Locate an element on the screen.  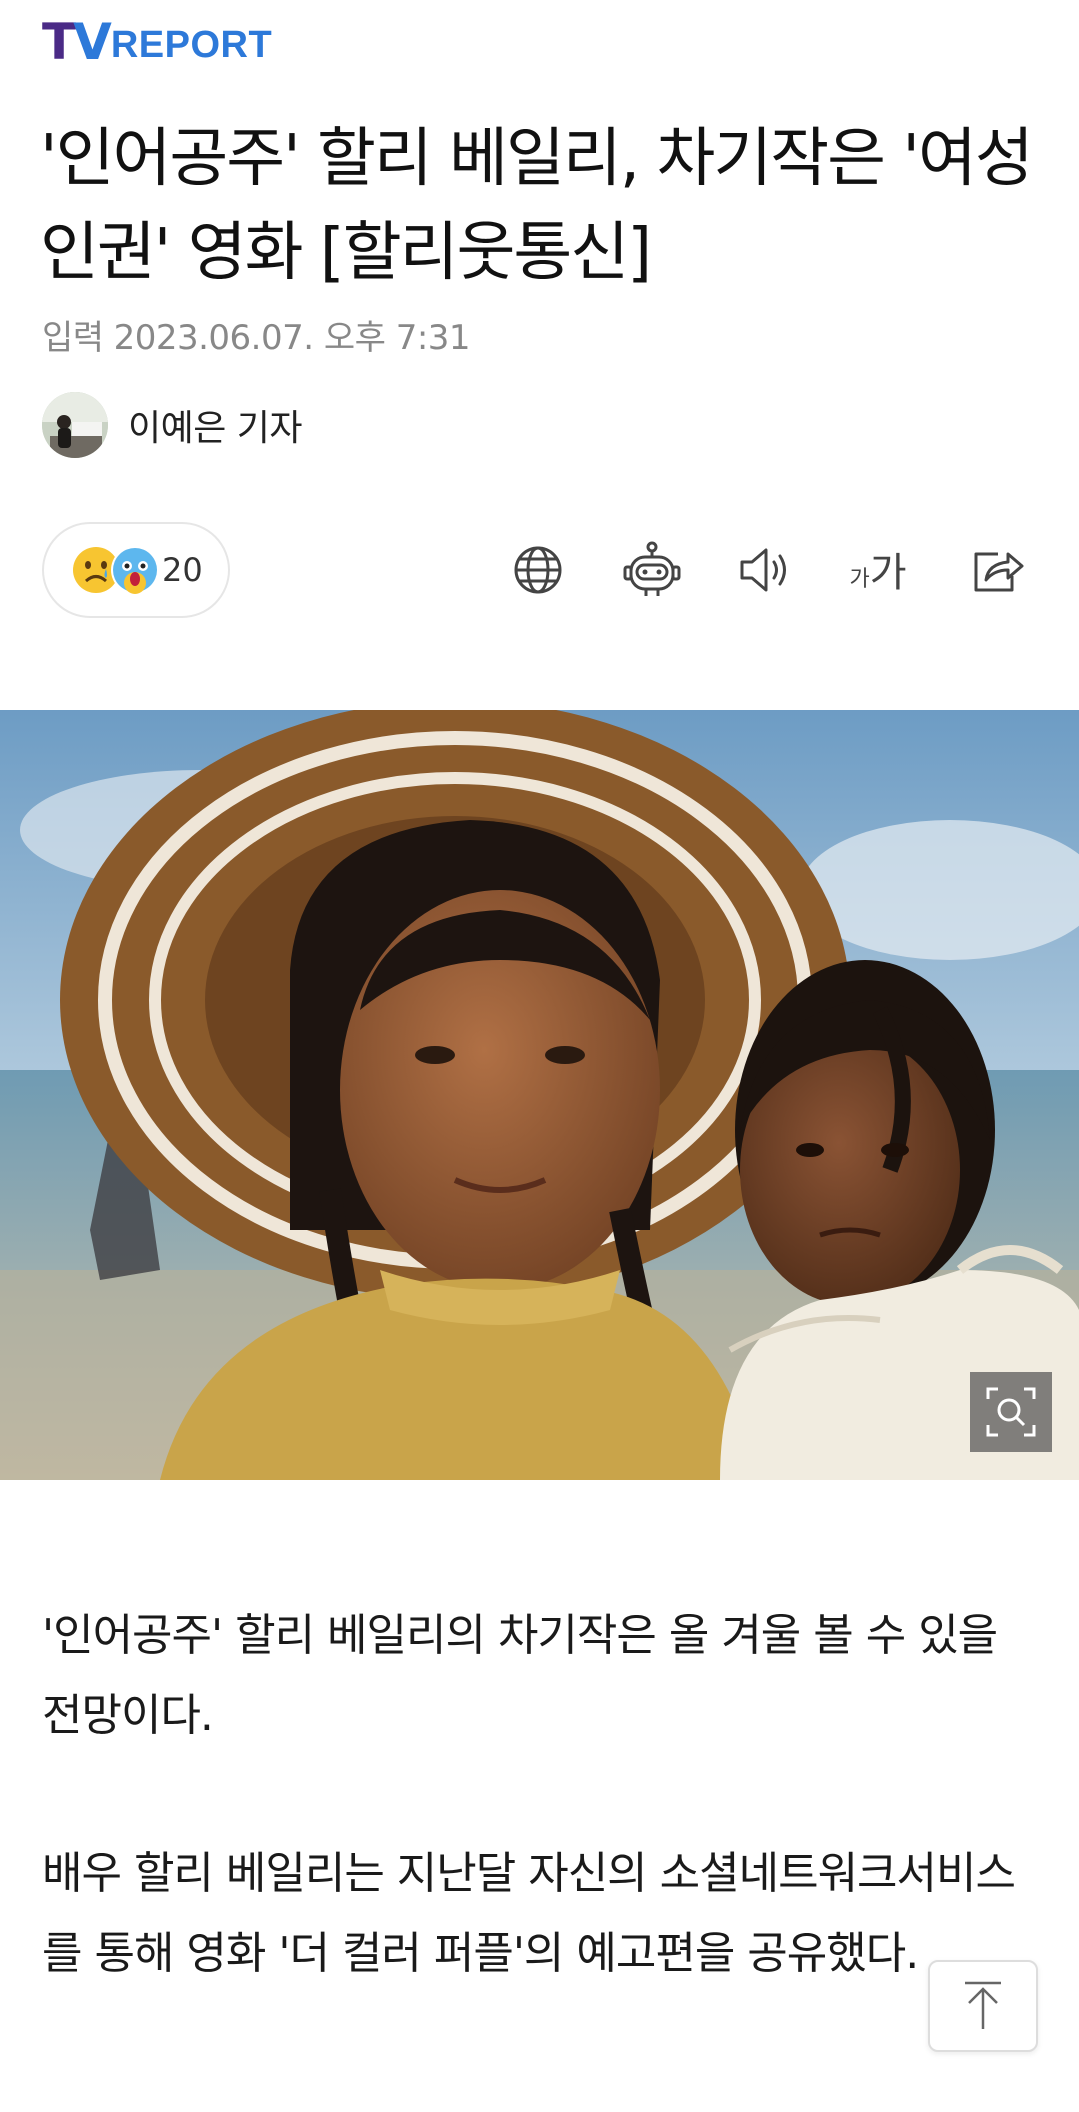
share-button is located at coordinates (998, 570).